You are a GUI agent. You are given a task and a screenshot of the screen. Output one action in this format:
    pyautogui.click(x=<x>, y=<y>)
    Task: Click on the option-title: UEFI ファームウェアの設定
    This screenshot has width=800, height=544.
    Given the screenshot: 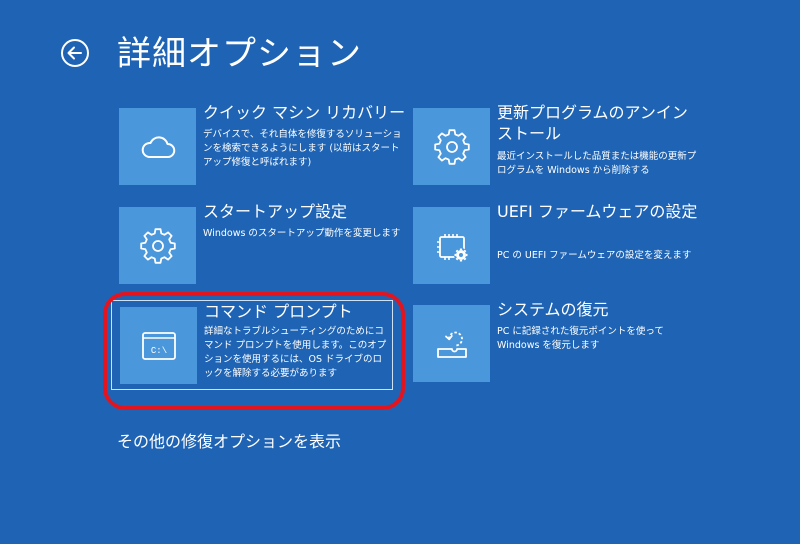 What is the action you would take?
    pyautogui.click(x=597, y=211)
    